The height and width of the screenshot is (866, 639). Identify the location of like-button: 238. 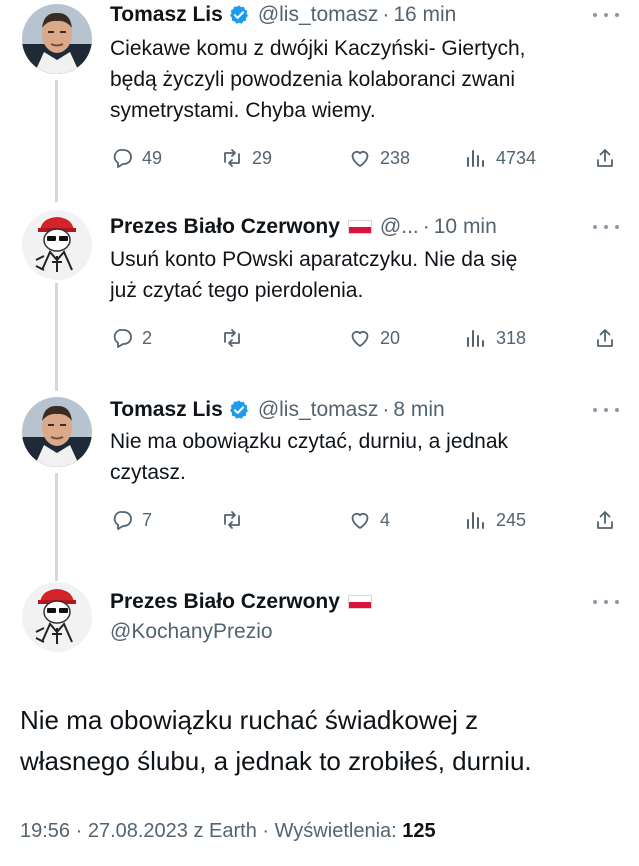
(379, 158).